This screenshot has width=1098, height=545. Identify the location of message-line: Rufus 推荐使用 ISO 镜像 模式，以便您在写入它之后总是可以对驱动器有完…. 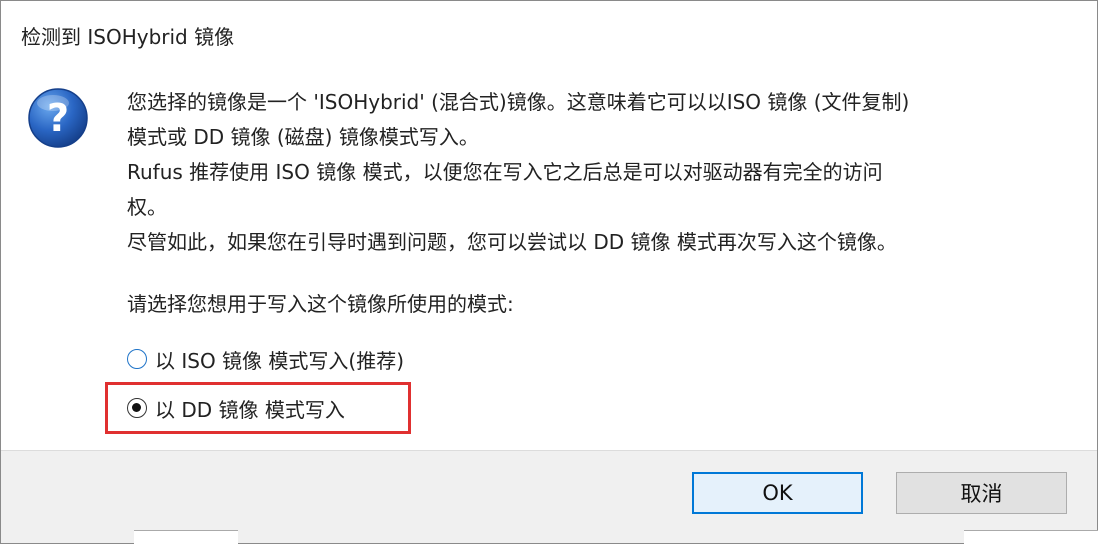
(505, 172).